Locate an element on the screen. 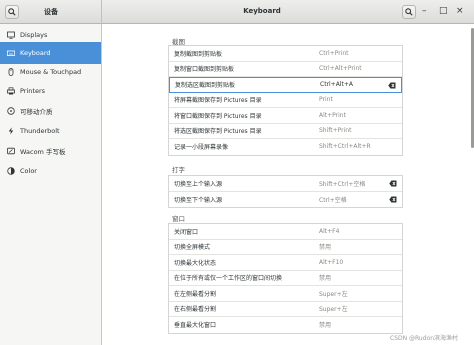 Image resolution: width=474 pixels, height=345 pixels. shortcut-row: 切换至下个输入源 Ctrl+空格 is located at coordinates (285, 200).